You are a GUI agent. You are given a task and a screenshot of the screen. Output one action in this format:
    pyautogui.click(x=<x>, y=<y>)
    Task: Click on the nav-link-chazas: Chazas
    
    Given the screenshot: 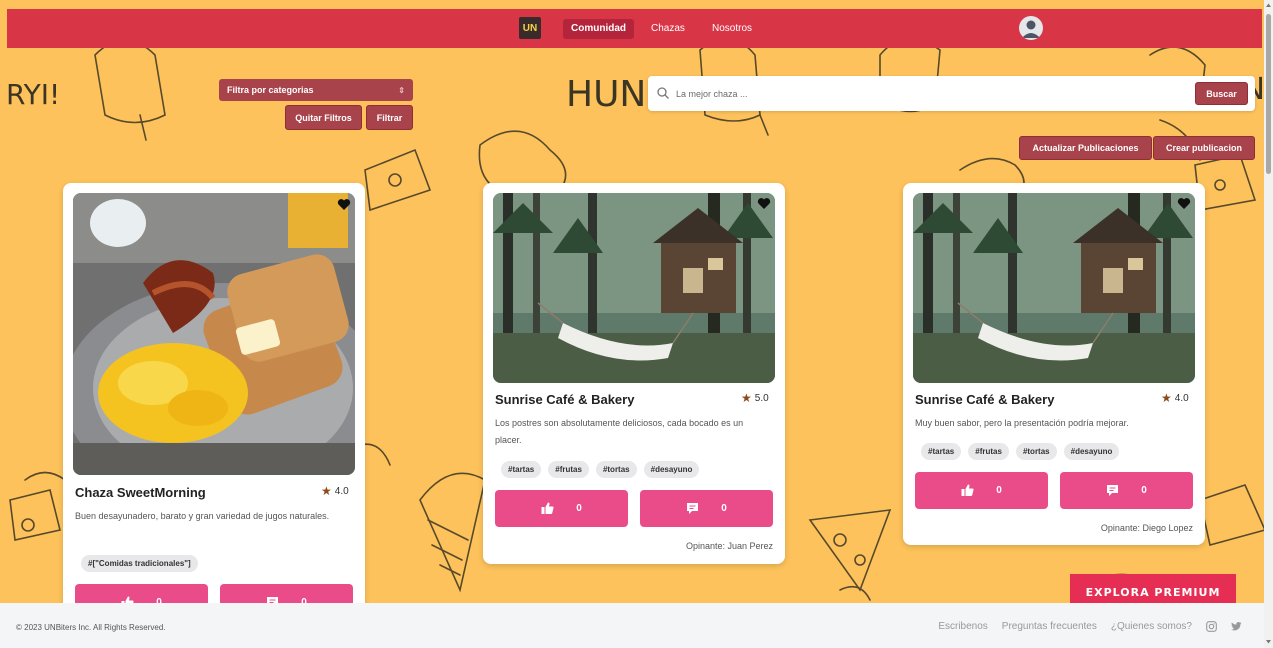 What is the action you would take?
    pyautogui.click(x=668, y=29)
    